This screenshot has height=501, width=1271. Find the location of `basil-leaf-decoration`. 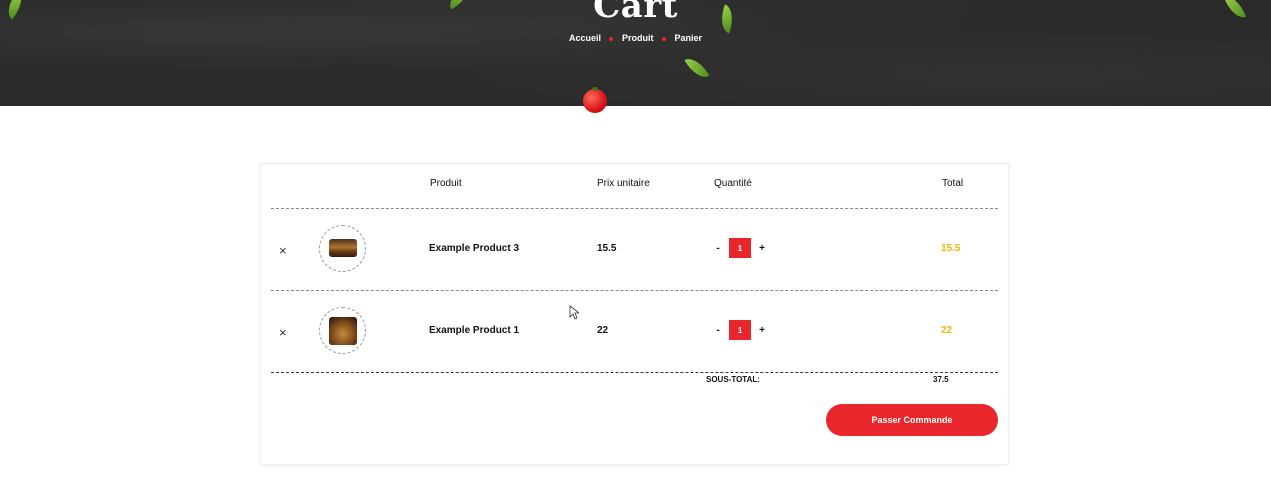

basil-leaf-decoration is located at coordinates (697, 68).